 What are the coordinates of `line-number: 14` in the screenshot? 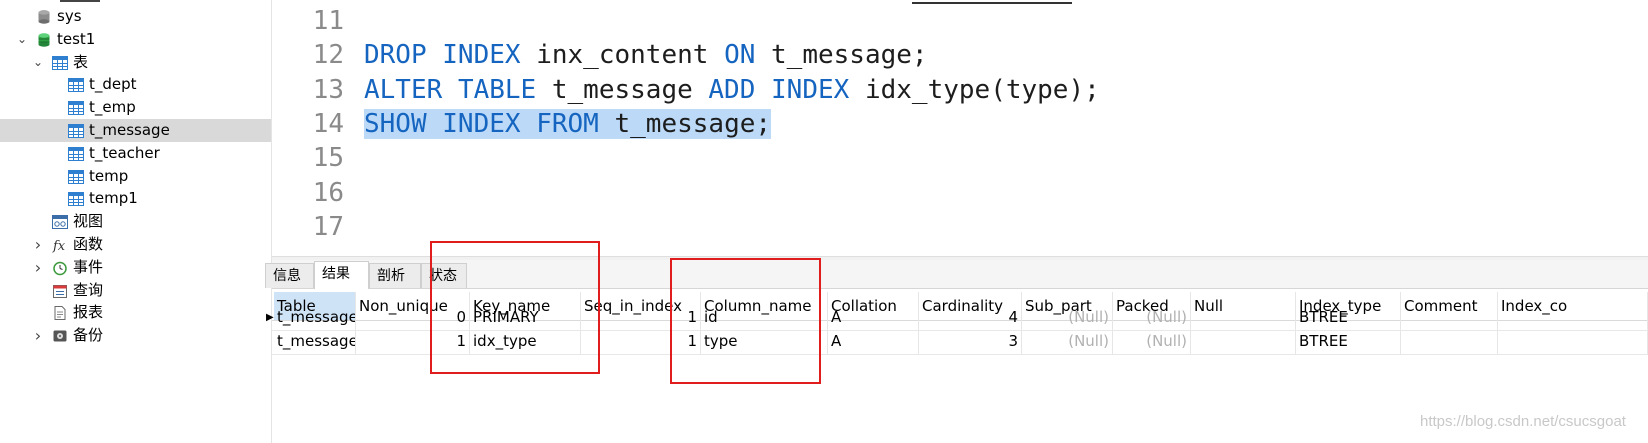 It's located at (328, 123).